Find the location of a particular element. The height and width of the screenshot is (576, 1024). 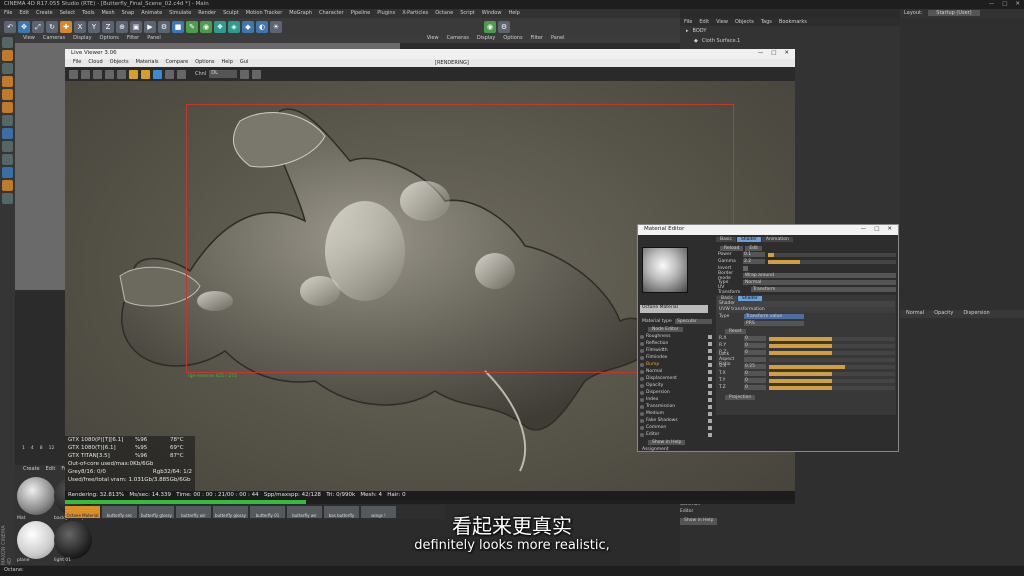

axis-mode-icon is located at coordinates (7, 120).